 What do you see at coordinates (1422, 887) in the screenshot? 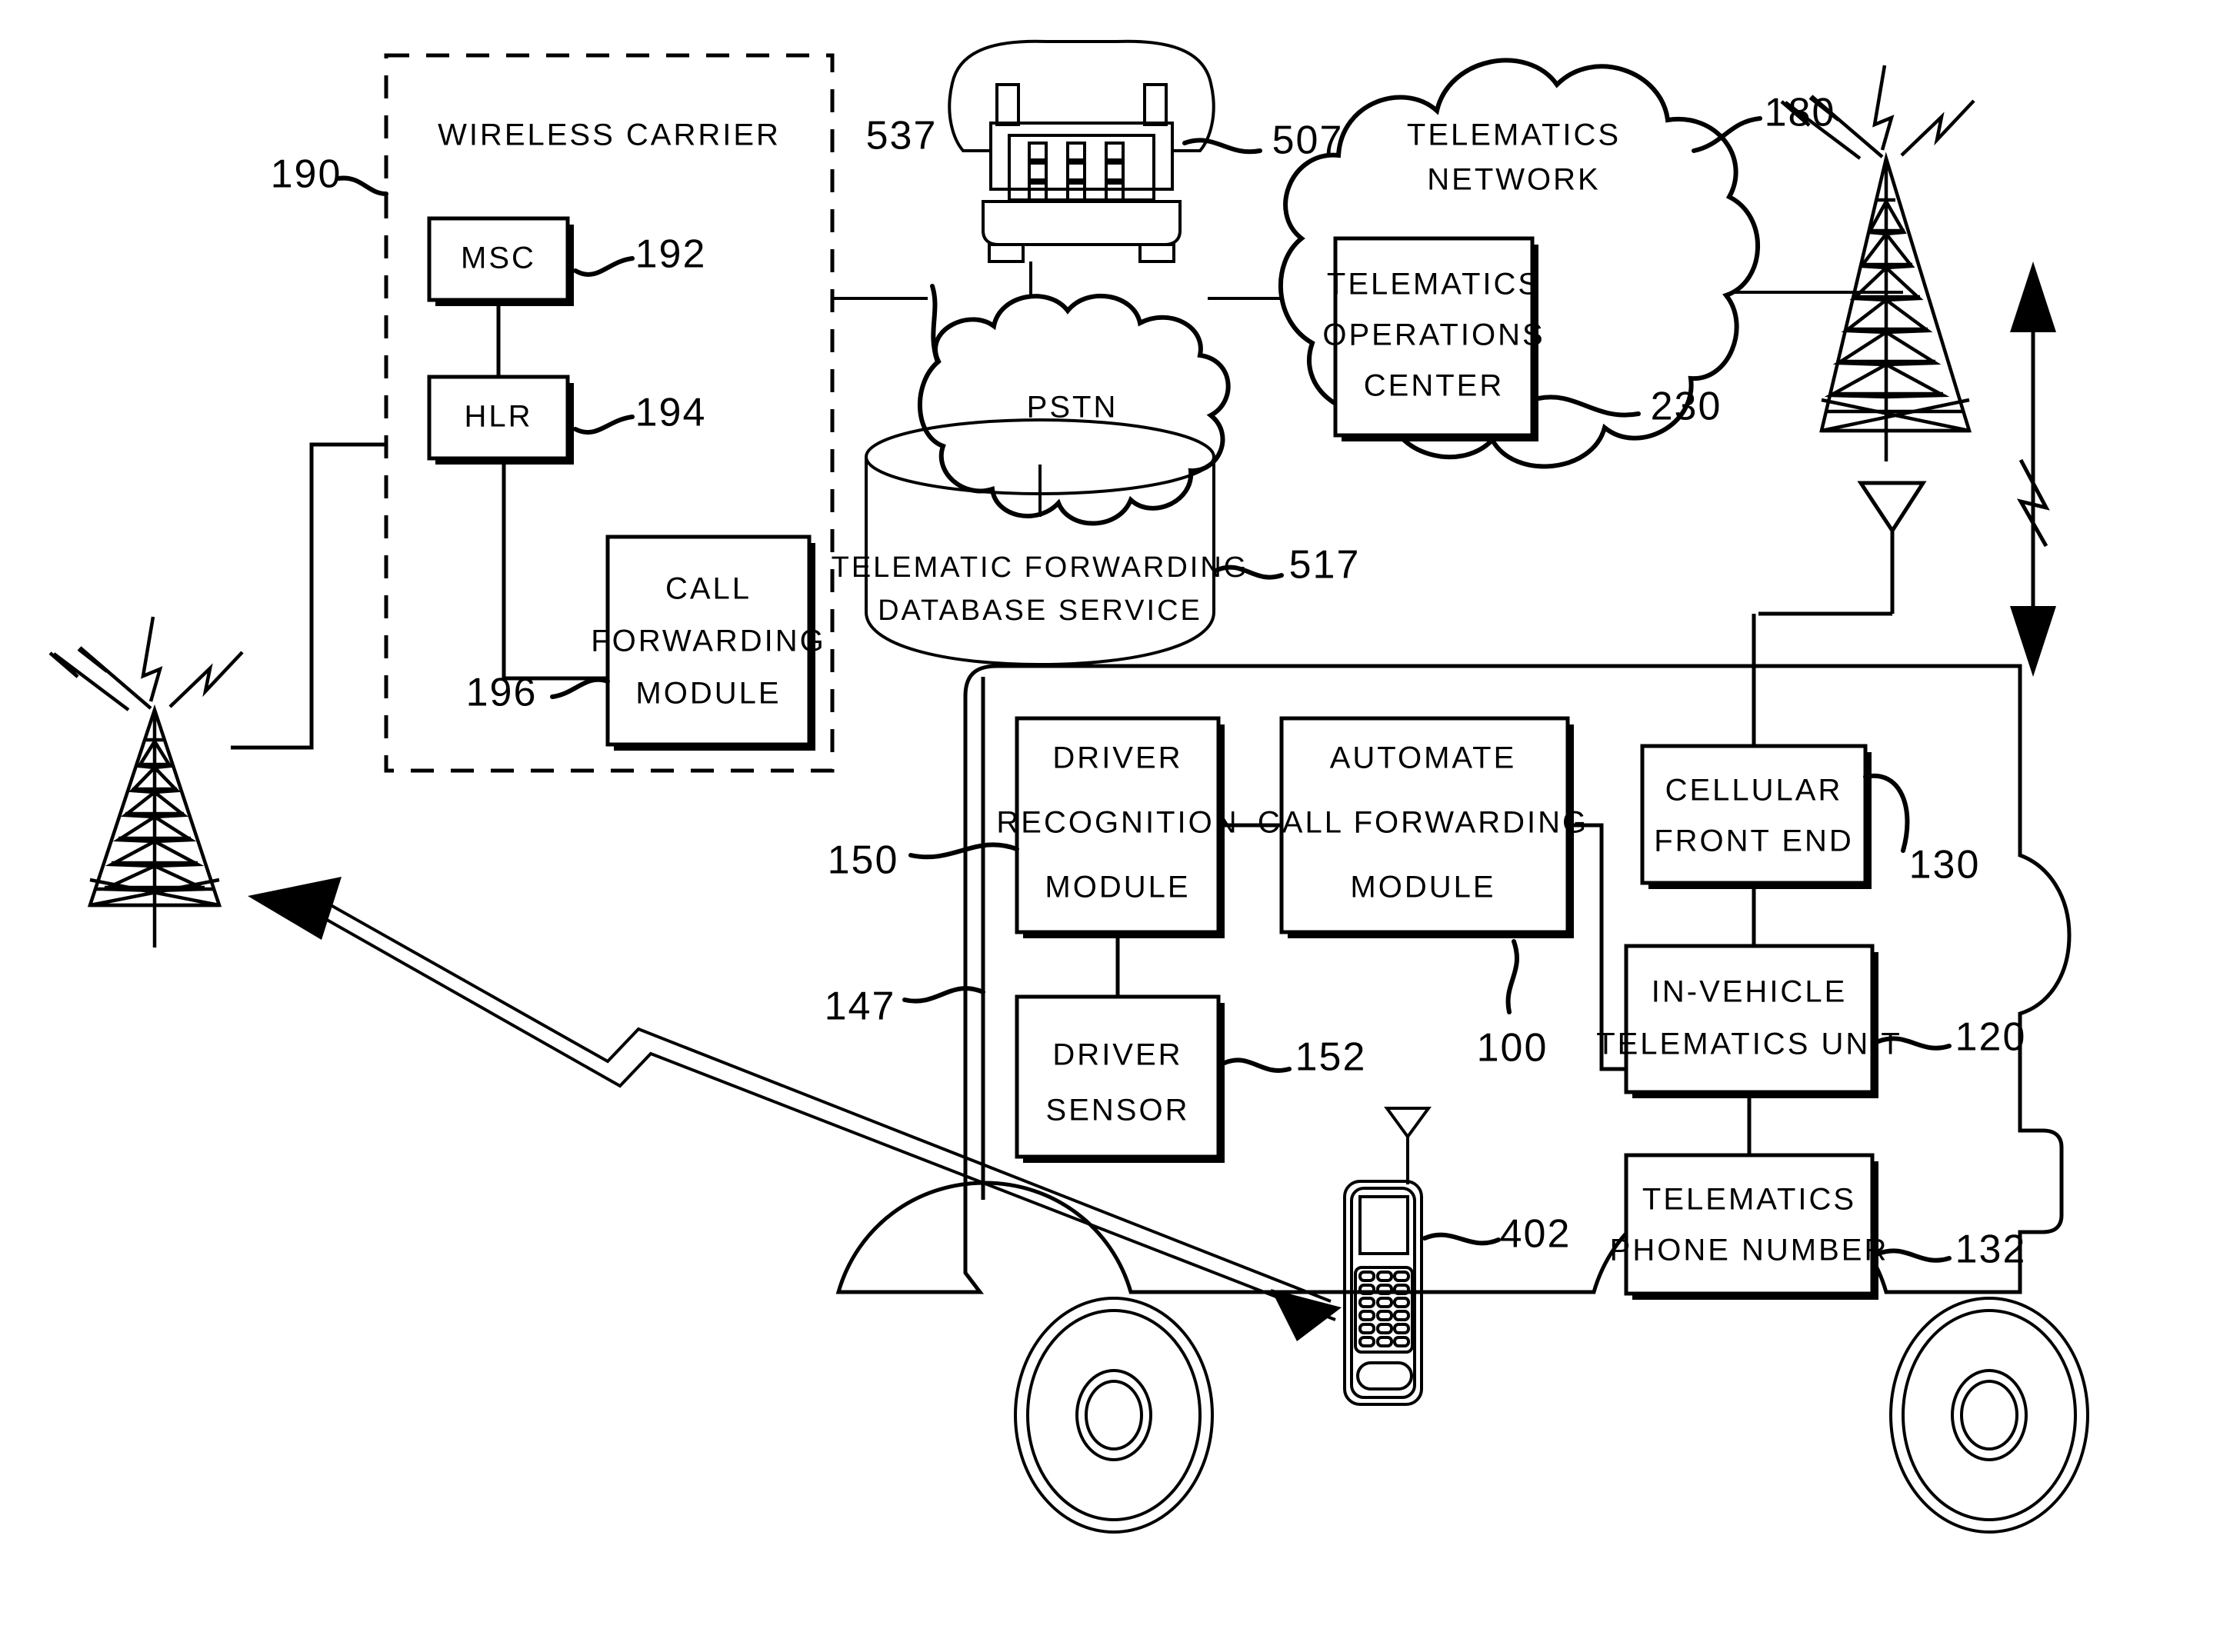
I see `acfm-label-3: MODULE` at bounding box center [1422, 887].